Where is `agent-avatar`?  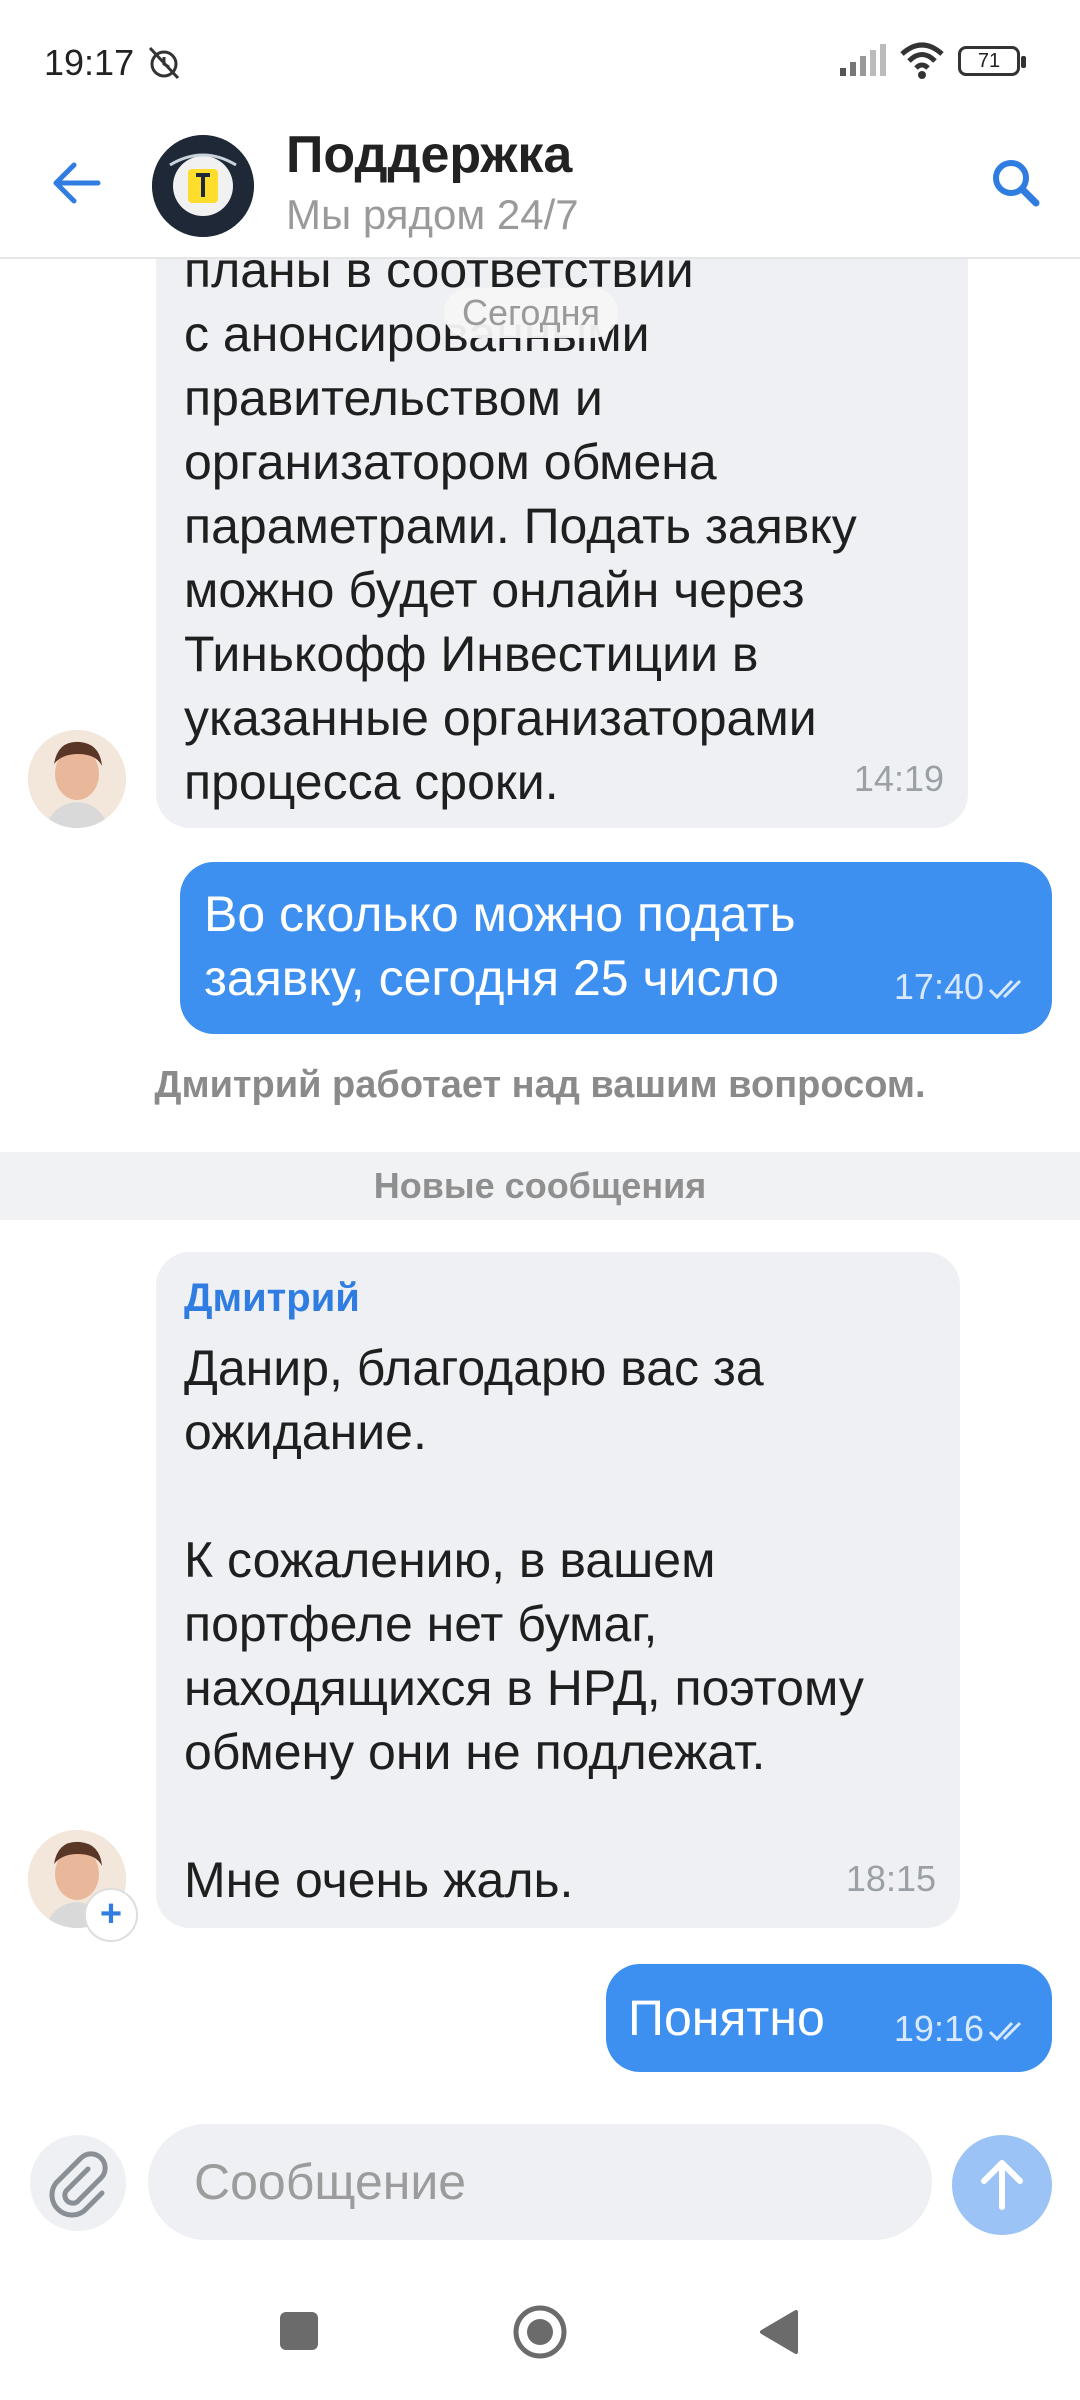
agent-avatar is located at coordinates (77, 779).